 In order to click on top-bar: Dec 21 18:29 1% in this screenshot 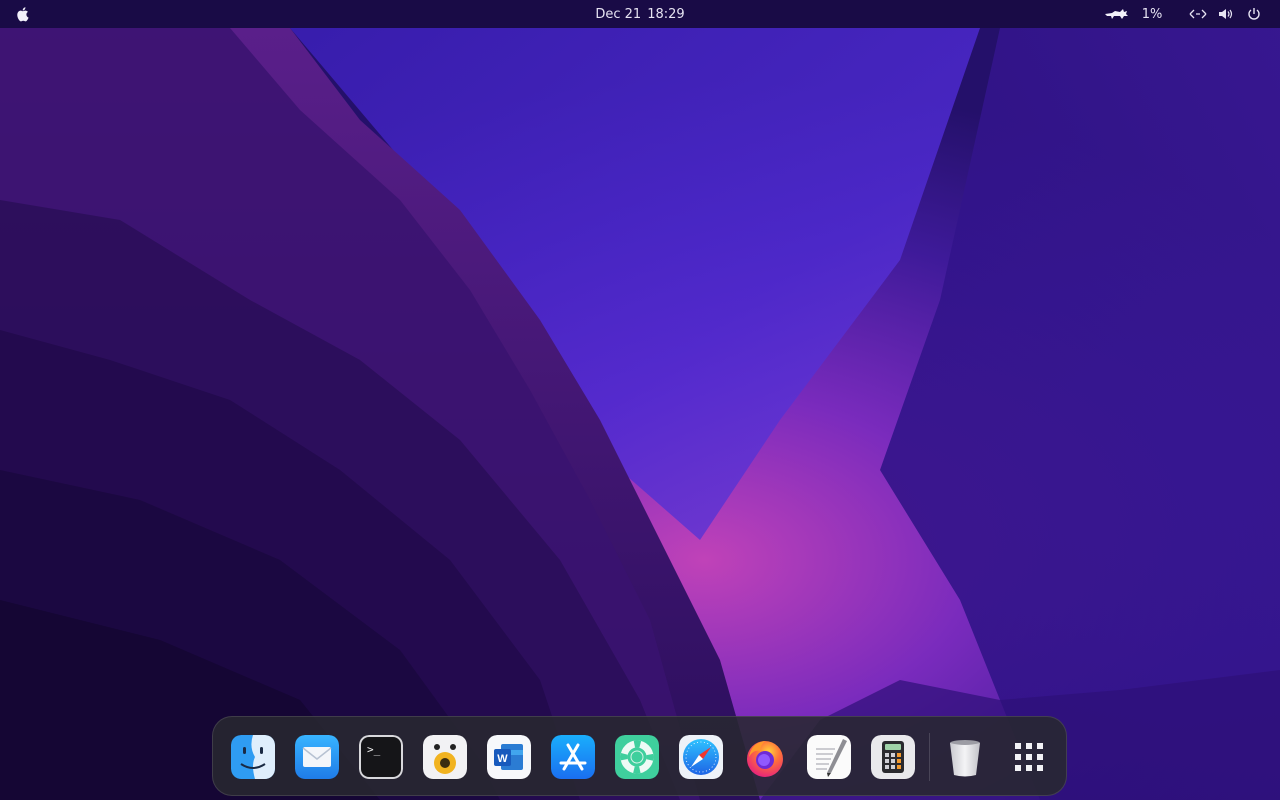, I will do `click(640, 14)`.